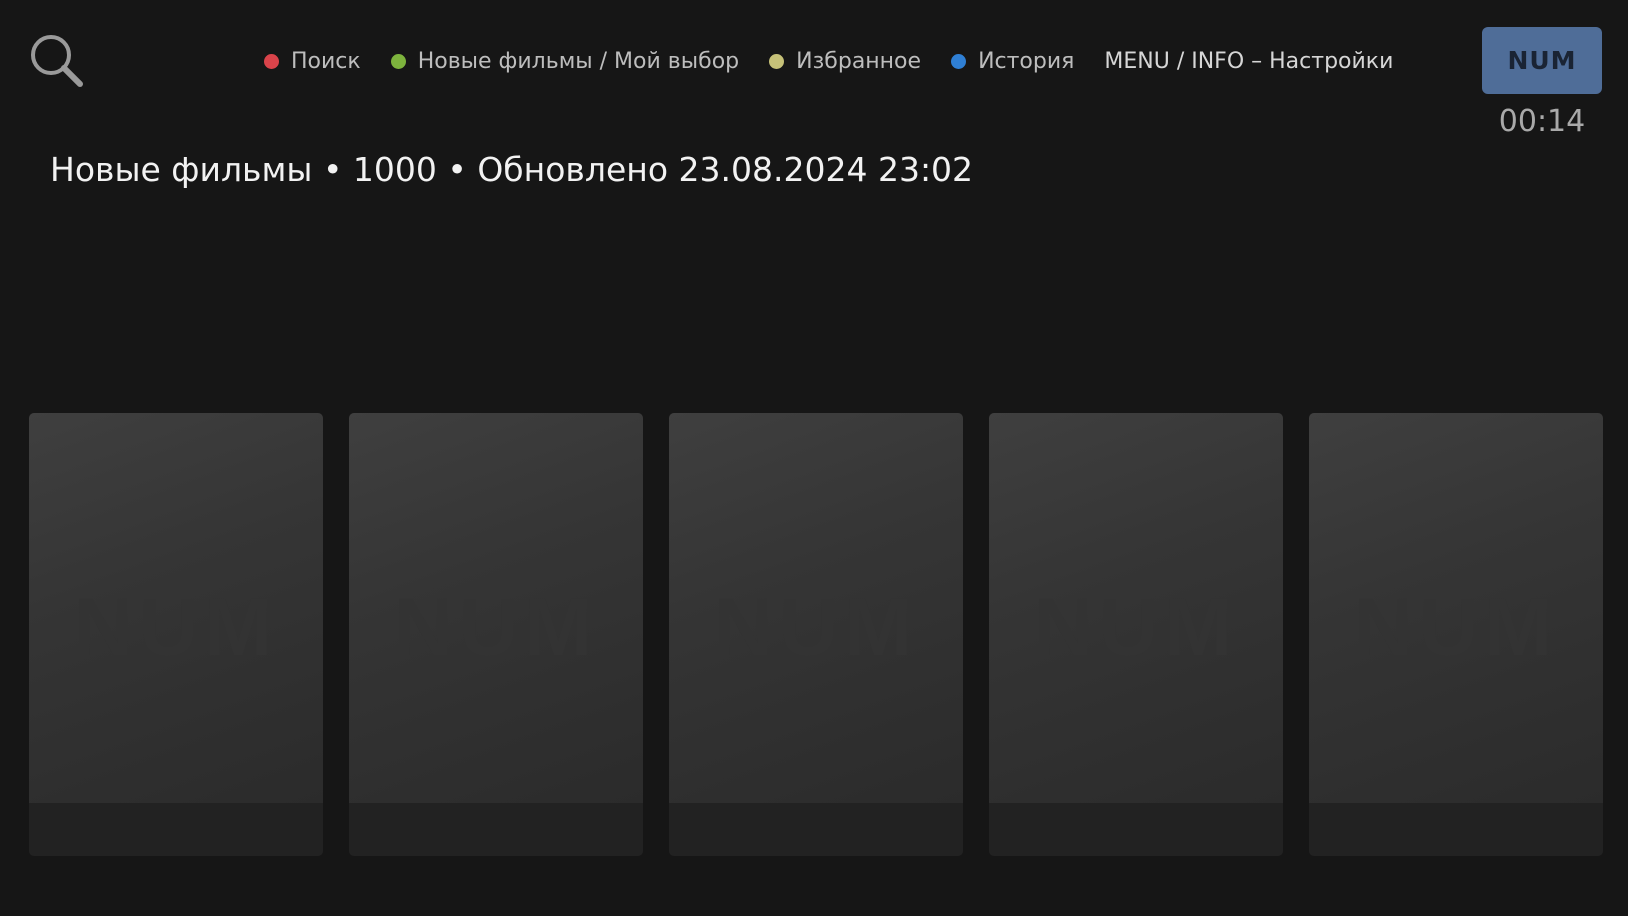 This screenshot has width=1628, height=916. What do you see at coordinates (859, 61) in the screenshot?
I see `hint-favorites-label: Избранное` at bounding box center [859, 61].